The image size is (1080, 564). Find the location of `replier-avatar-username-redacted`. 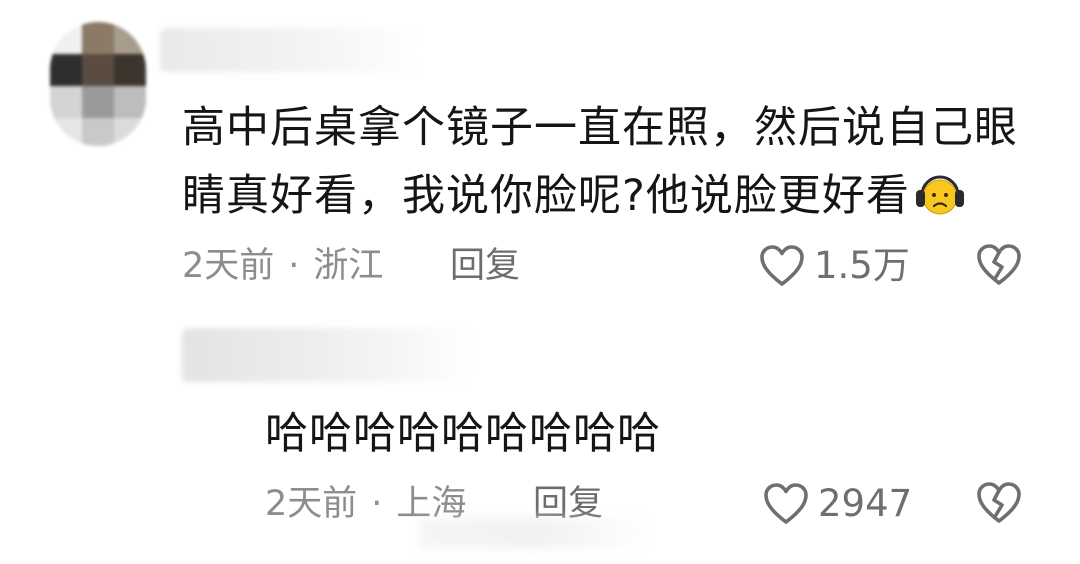

replier-avatar-username-redacted is located at coordinates (327, 355).